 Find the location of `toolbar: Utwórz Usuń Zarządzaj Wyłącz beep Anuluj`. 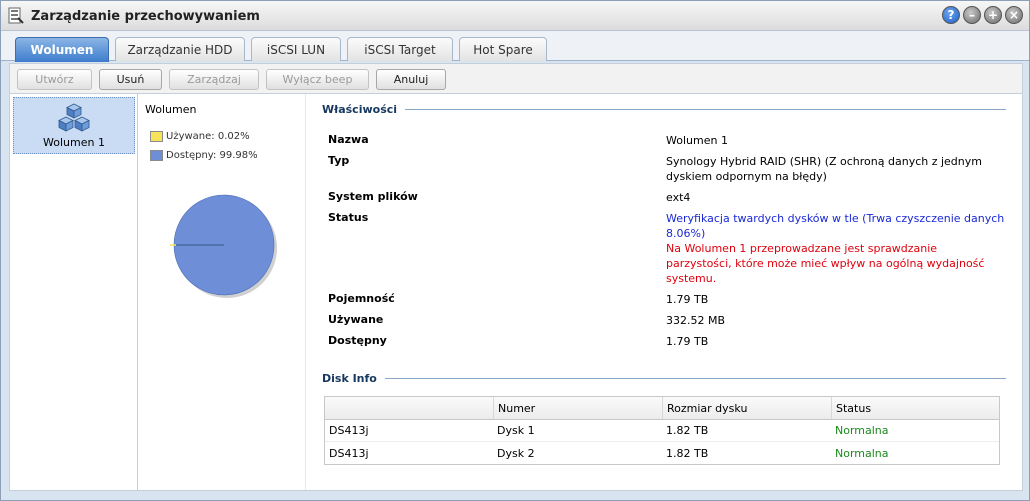

toolbar: Utwórz Usuń Zarządzaj Wyłącz beep Anuluj is located at coordinates (516, 78).